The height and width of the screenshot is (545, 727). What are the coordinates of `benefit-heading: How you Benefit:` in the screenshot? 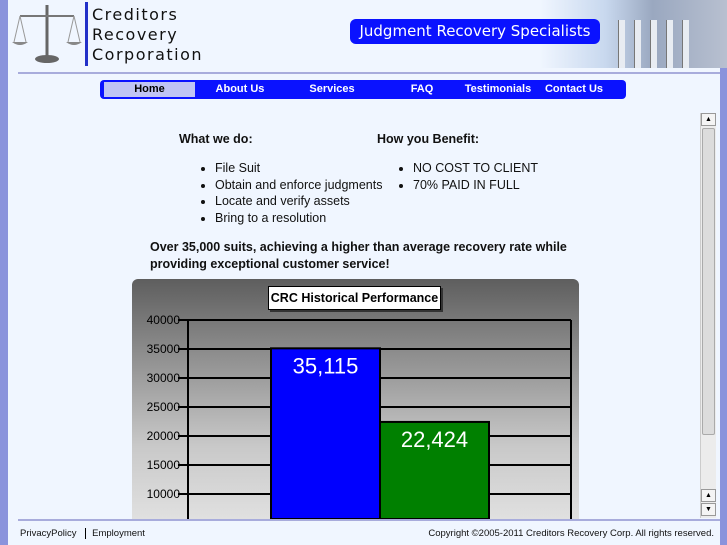 It's located at (428, 139).